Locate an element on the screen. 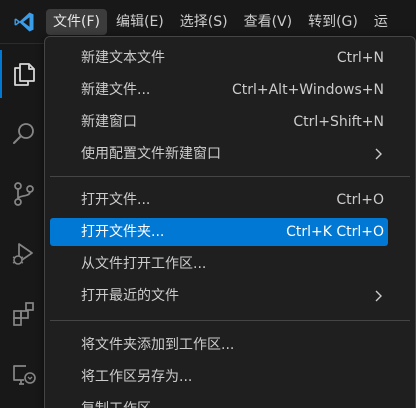  menu-item-label: 使用配置文件新建窗口 is located at coordinates (151, 154).